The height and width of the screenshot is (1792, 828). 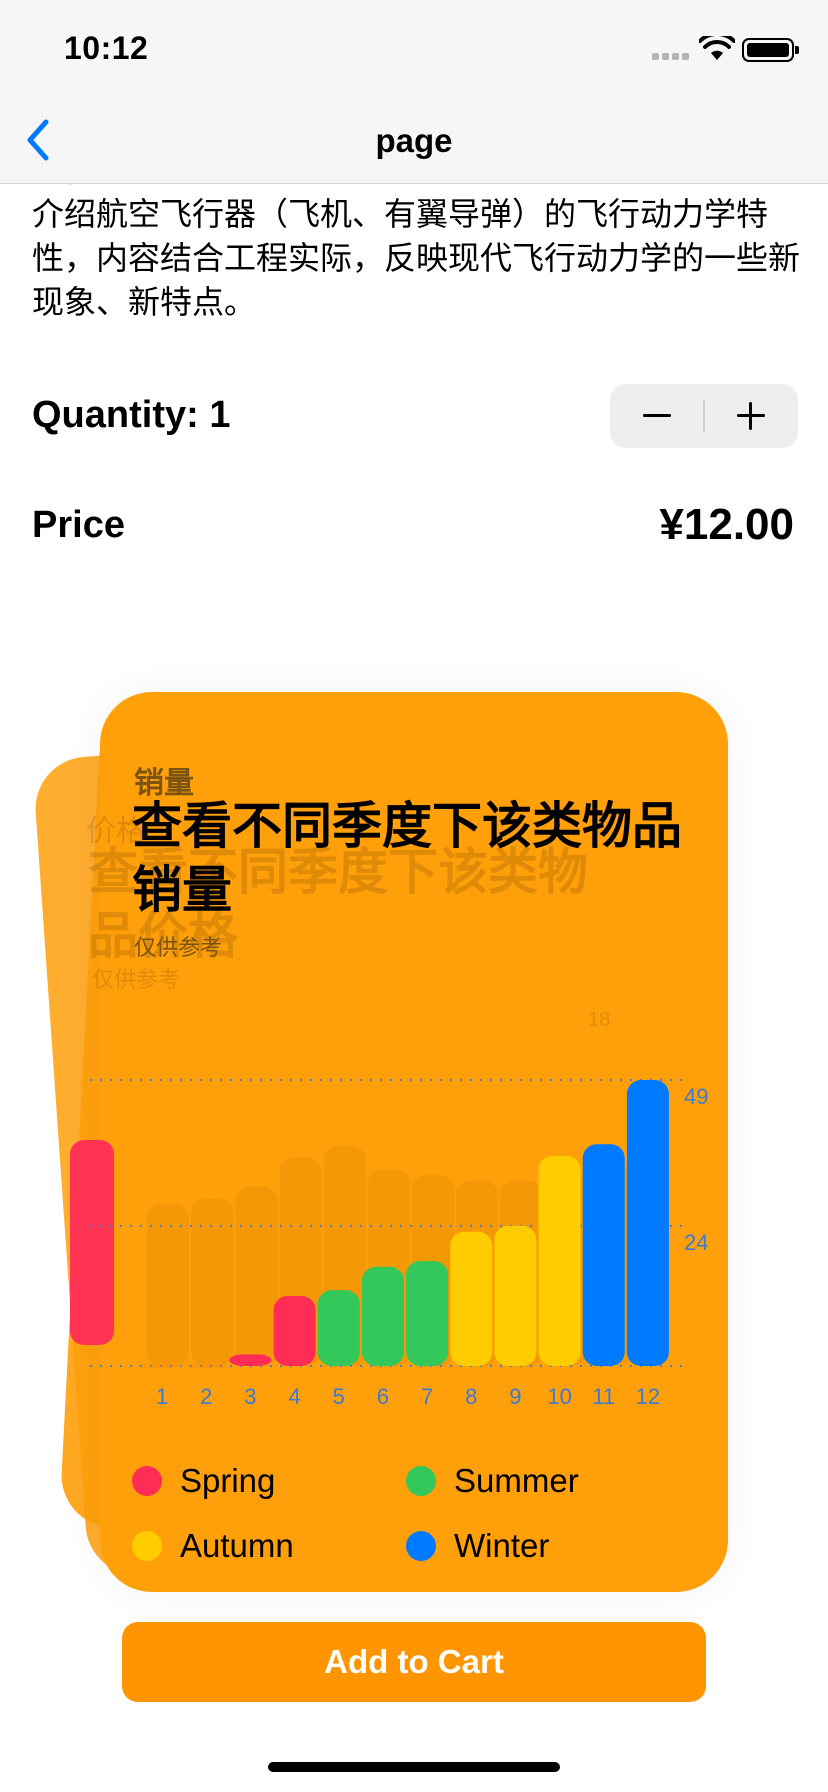 I want to click on x-tick-label: 9, so click(x=515, y=1396).